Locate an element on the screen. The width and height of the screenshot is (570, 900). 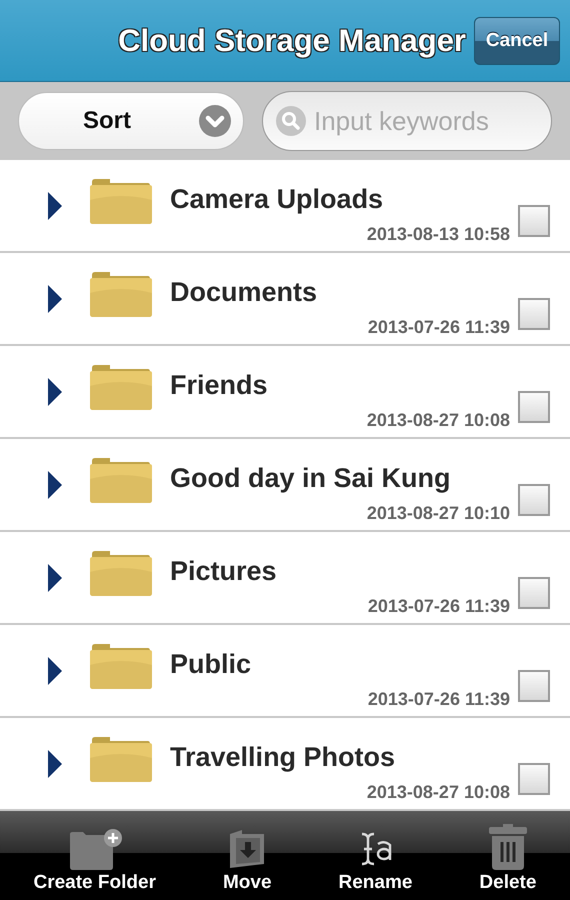
toolbar-button: Move is located at coordinates (247, 855).